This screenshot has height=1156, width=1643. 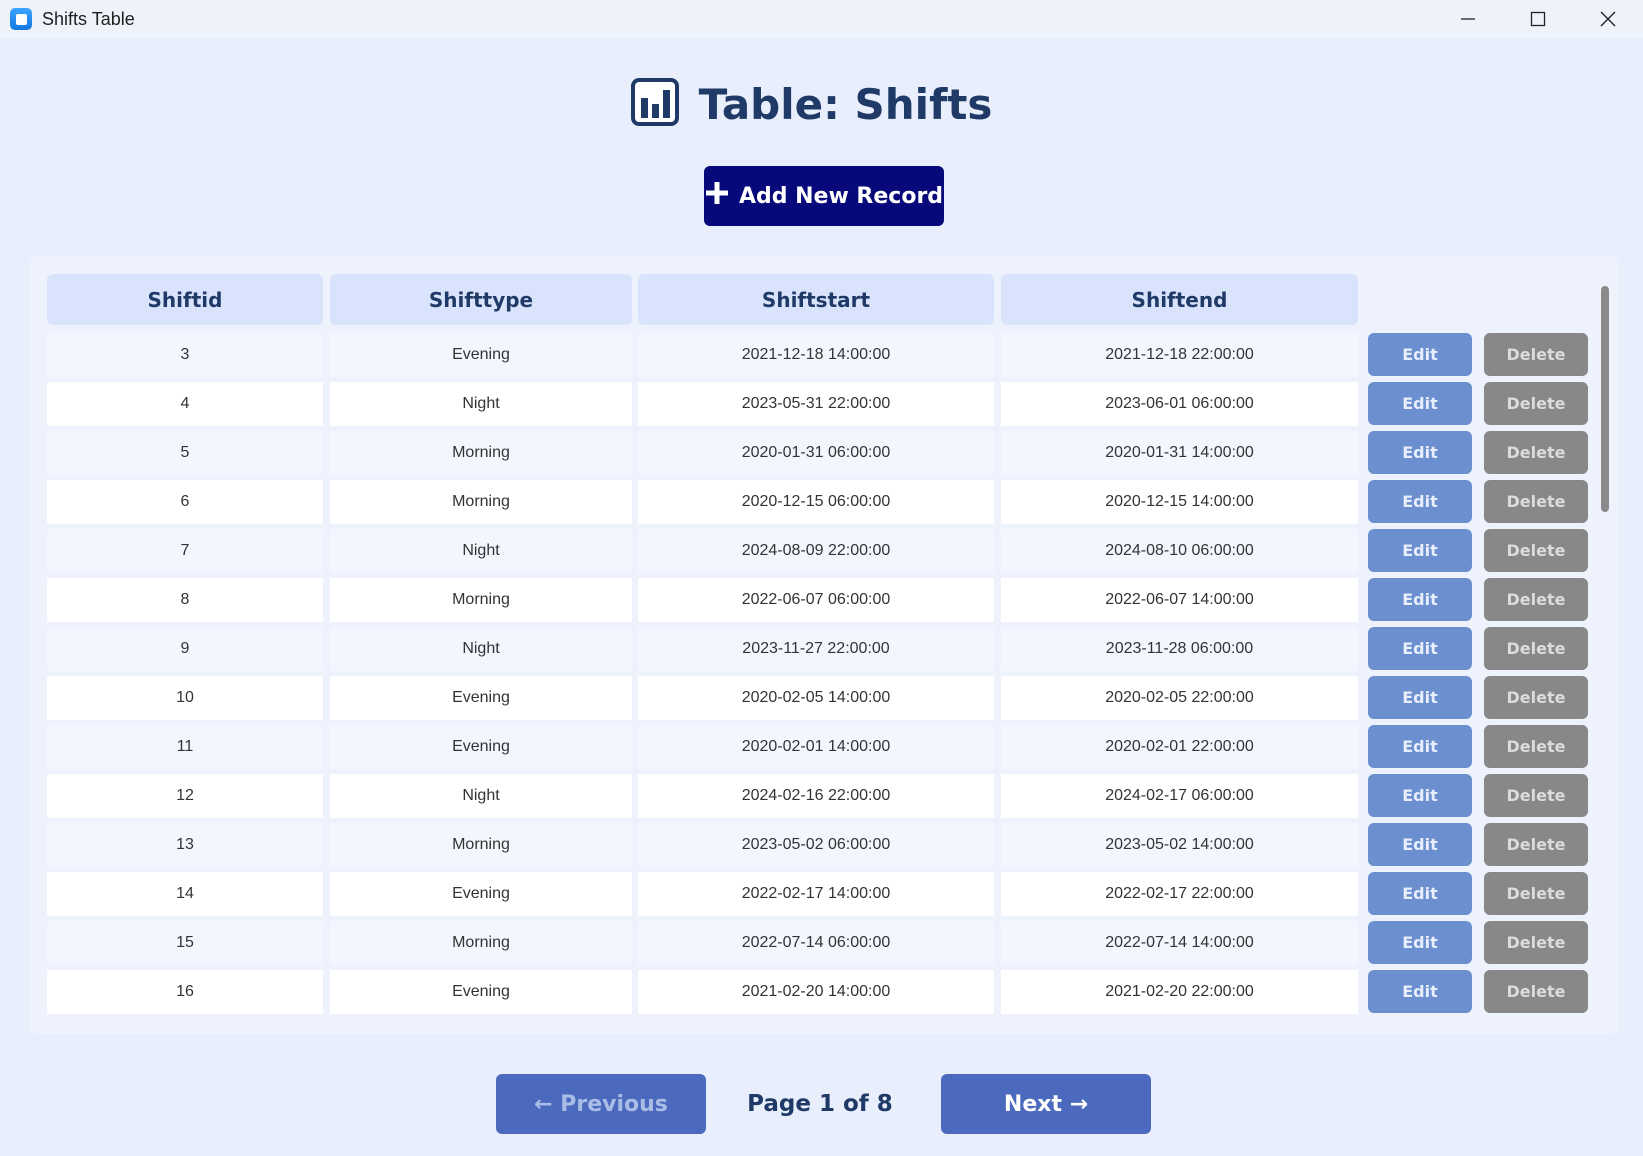 What do you see at coordinates (21, 19) in the screenshot?
I see `app-icon` at bounding box center [21, 19].